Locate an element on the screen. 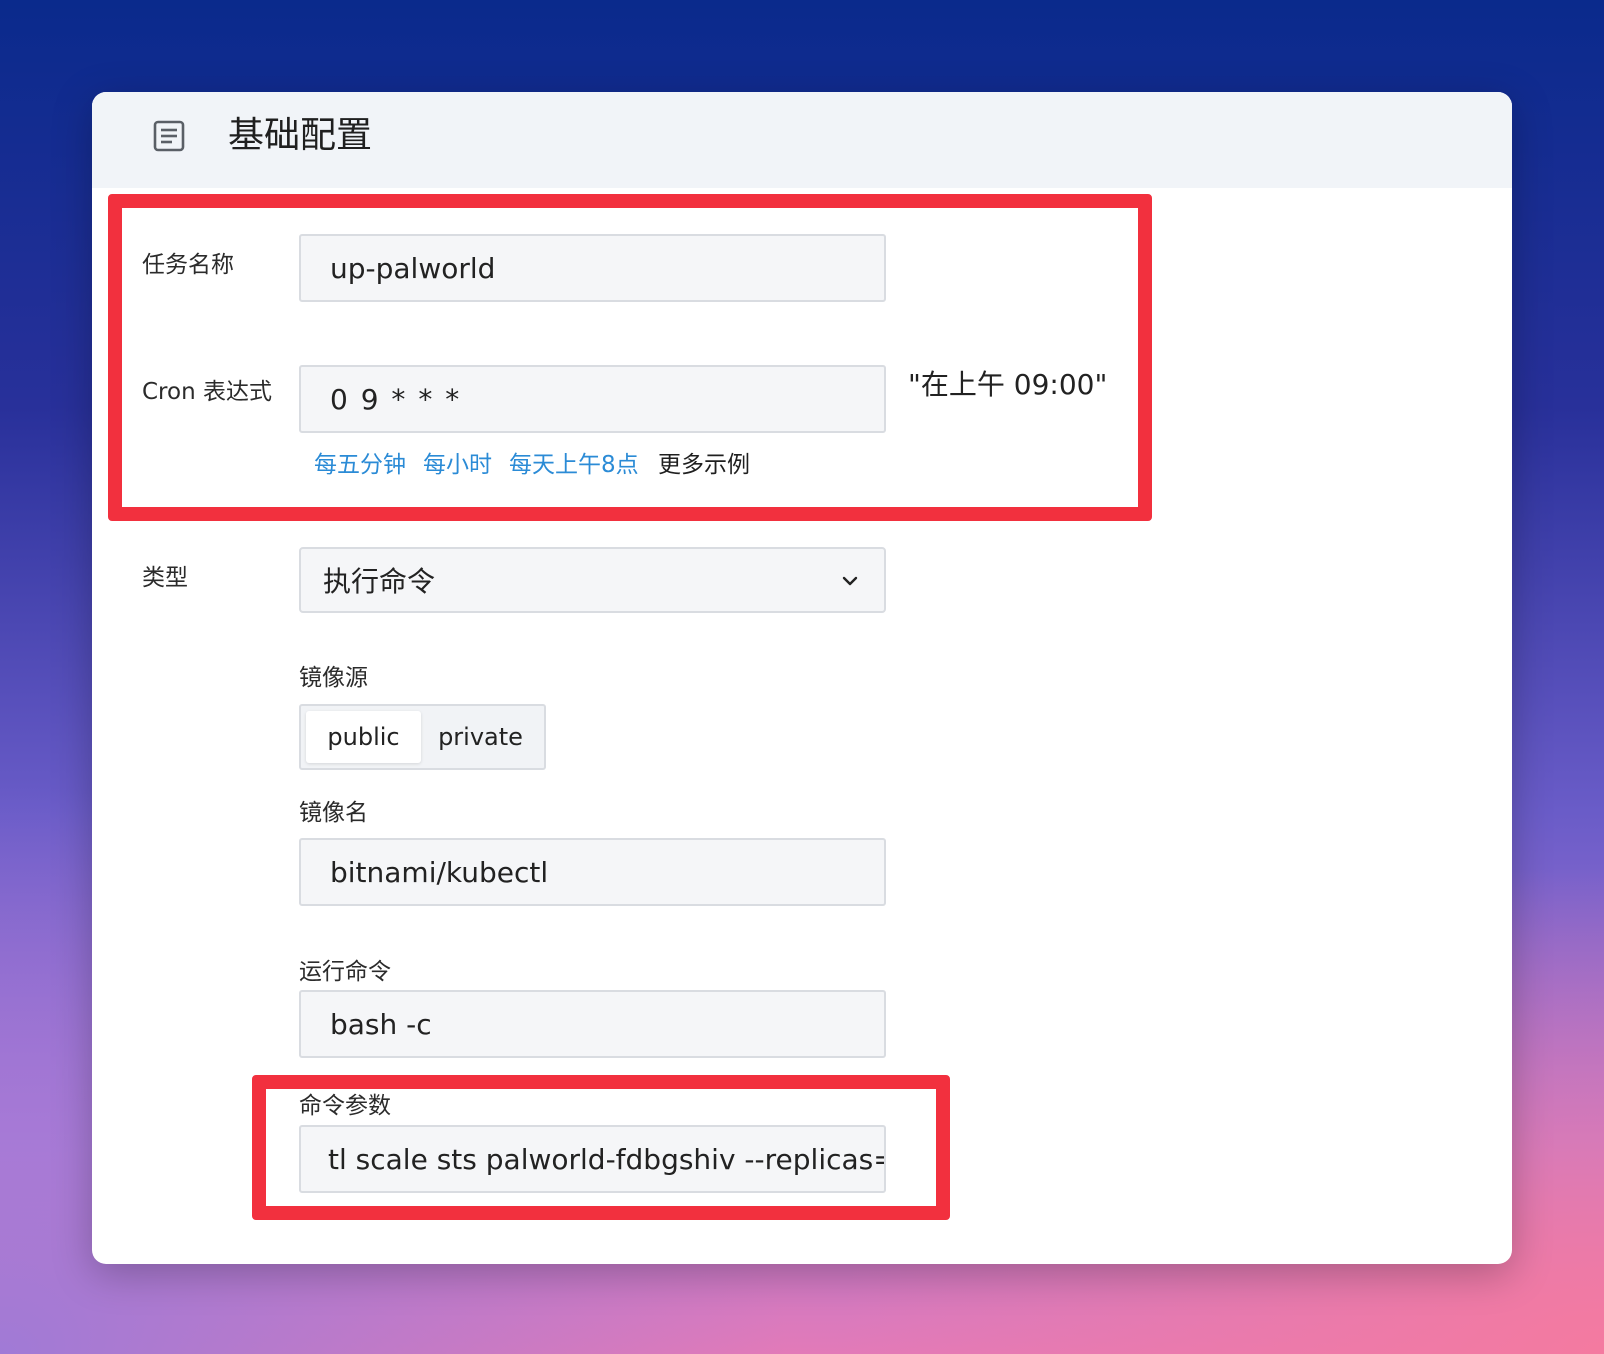 The image size is (1604, 1354). type-select: 执行命令 is located at coordinates (592, 580).